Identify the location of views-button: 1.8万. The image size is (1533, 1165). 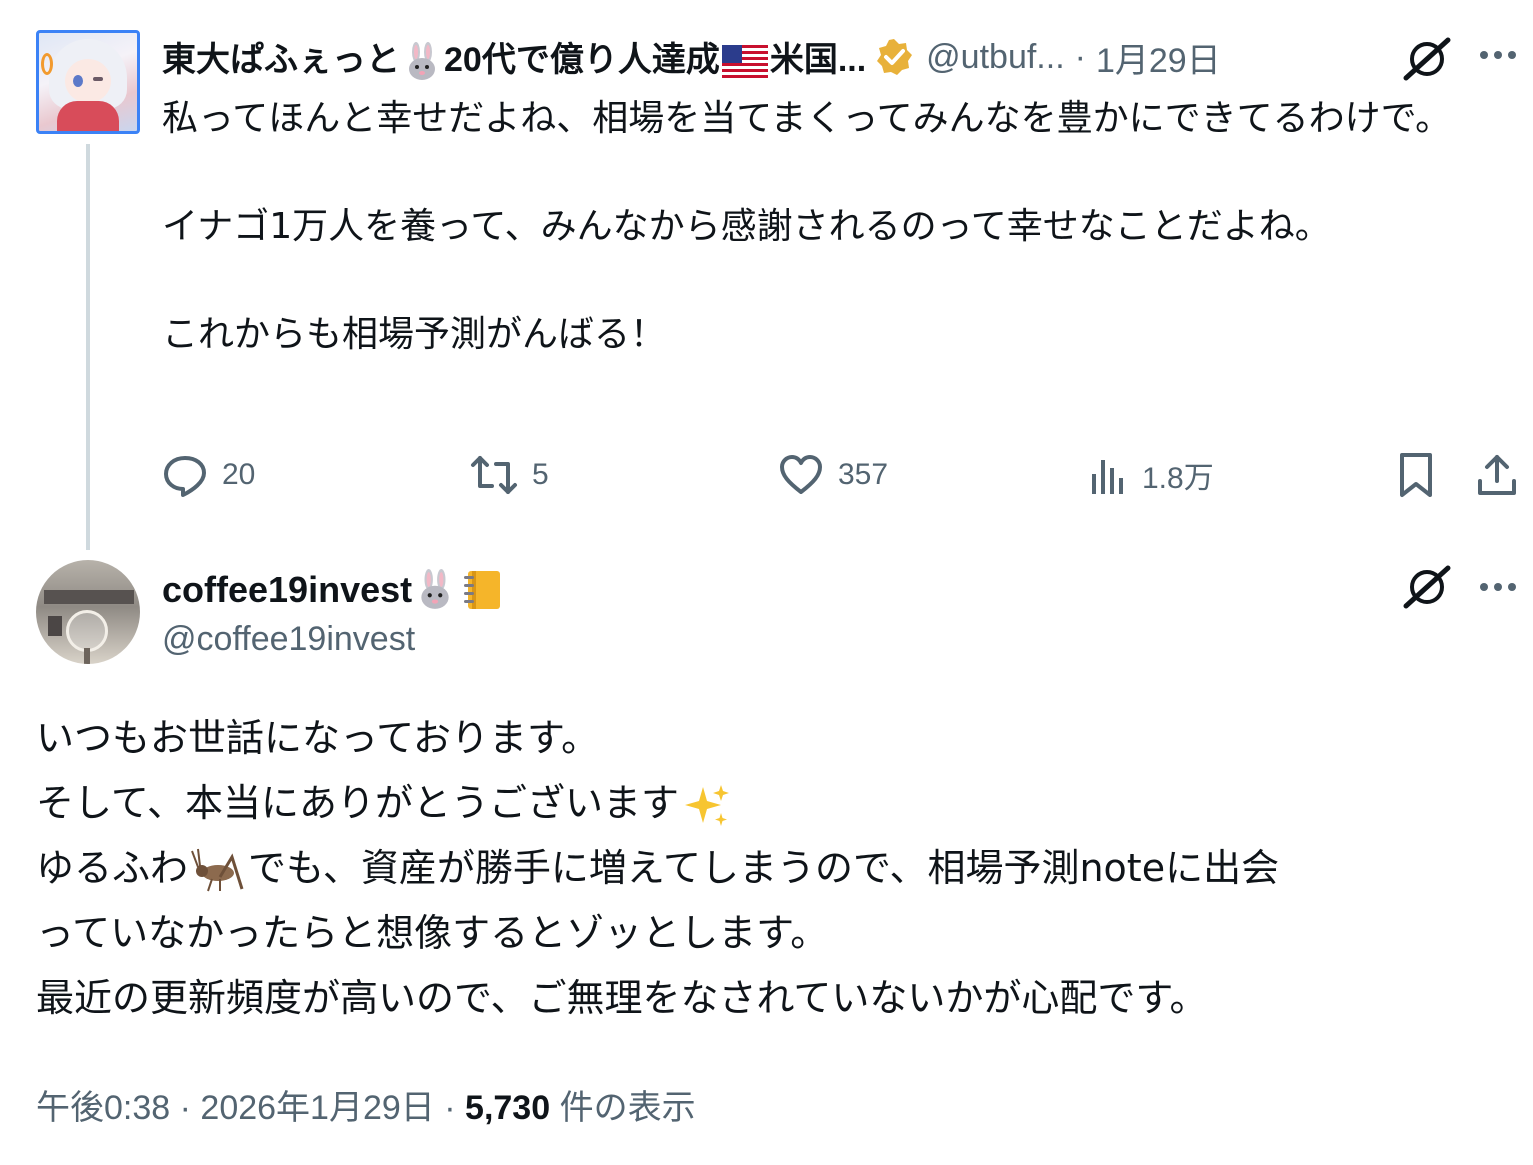
(1151, 475).